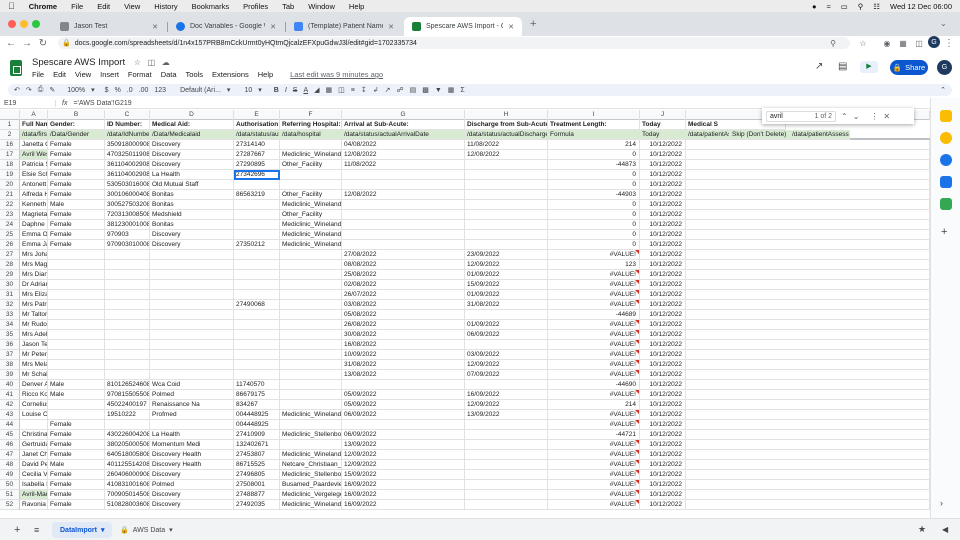  What do you see at coordinates (109, 26) in the screenshot?
I see `browser-tab-jason-test: Jason Test ✕` at bounding box center [109, 26].